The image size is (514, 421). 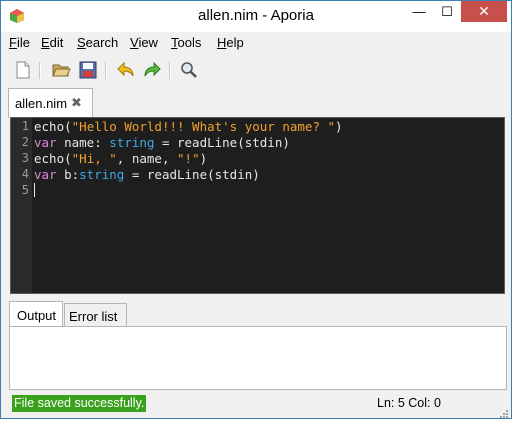 What do you see at coordinates (94, 158) in the screenshot?
I see `code-token-str: "Hi, "` at bounding box center [94, 158].